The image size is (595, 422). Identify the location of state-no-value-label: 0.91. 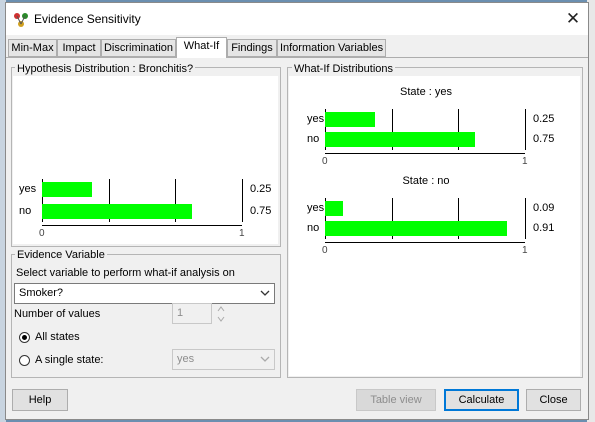
(544, 228).